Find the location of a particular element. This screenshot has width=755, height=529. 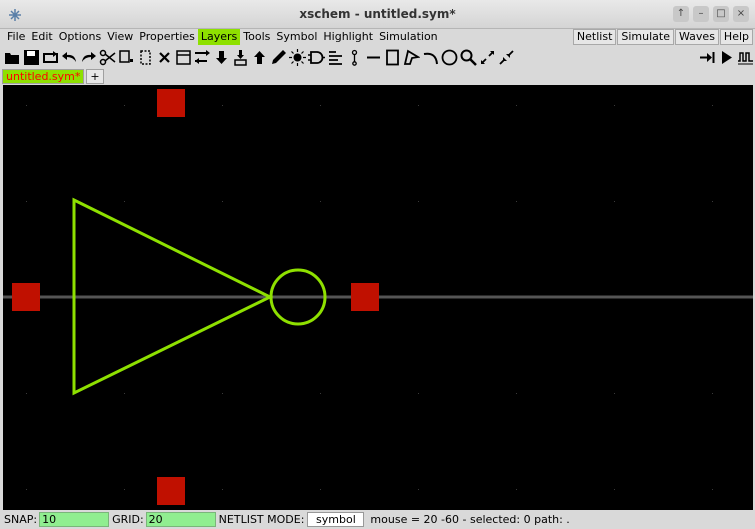

circle-icon is located at coordinates (449, 57).